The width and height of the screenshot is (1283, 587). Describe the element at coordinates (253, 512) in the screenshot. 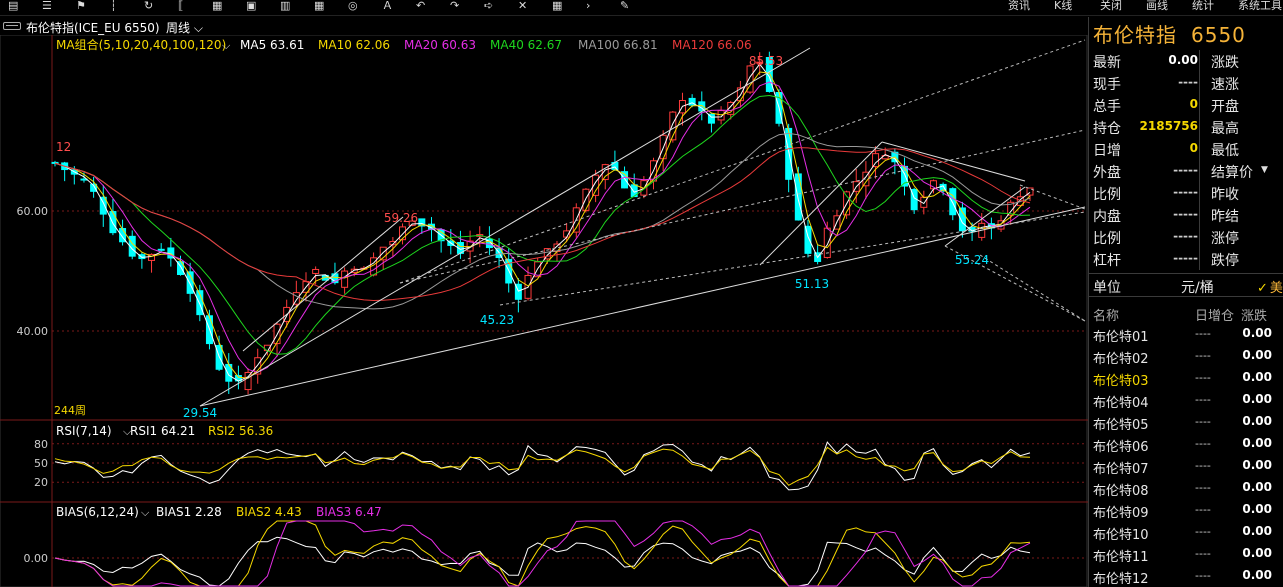

I see `bias-legend-name: BIAS2` at that location.